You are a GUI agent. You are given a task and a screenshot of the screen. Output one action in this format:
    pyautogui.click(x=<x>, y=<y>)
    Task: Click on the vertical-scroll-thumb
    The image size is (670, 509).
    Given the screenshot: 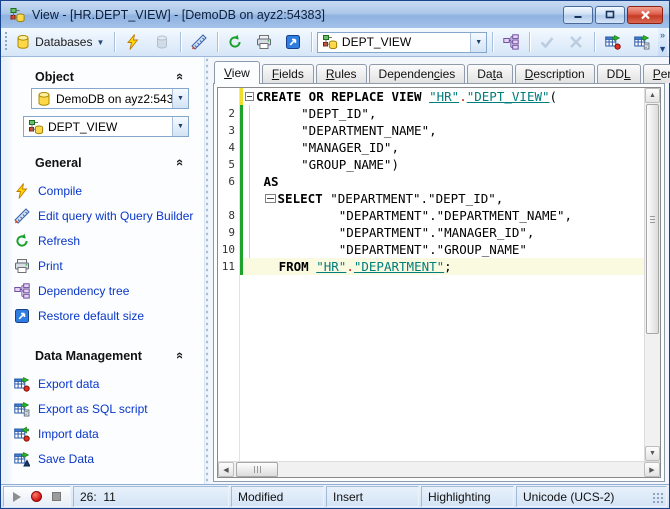 What is the action you would take?
    pyautogui.click(x=652, y=219)
    